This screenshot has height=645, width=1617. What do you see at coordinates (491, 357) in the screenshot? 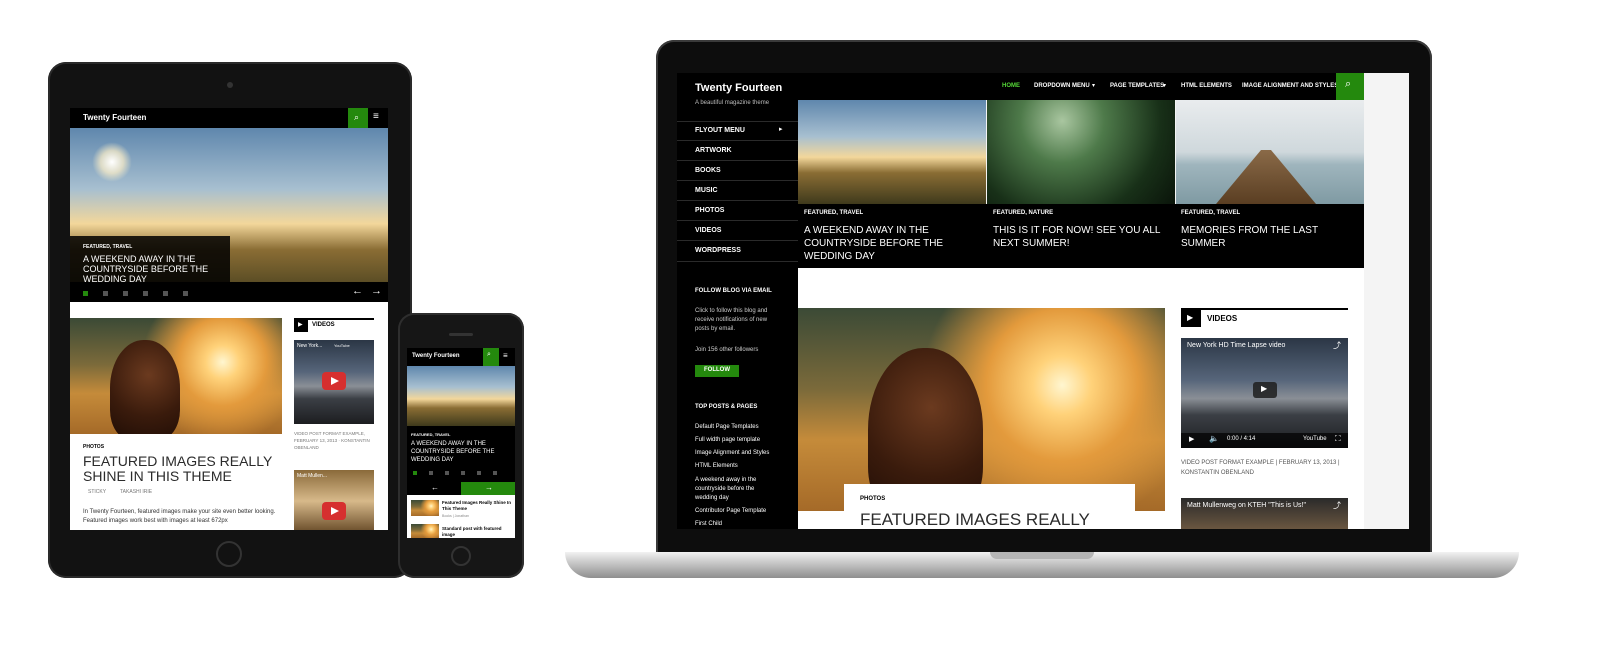
I see `phone-search-button: ⌕` at bounding box center [491, 357].